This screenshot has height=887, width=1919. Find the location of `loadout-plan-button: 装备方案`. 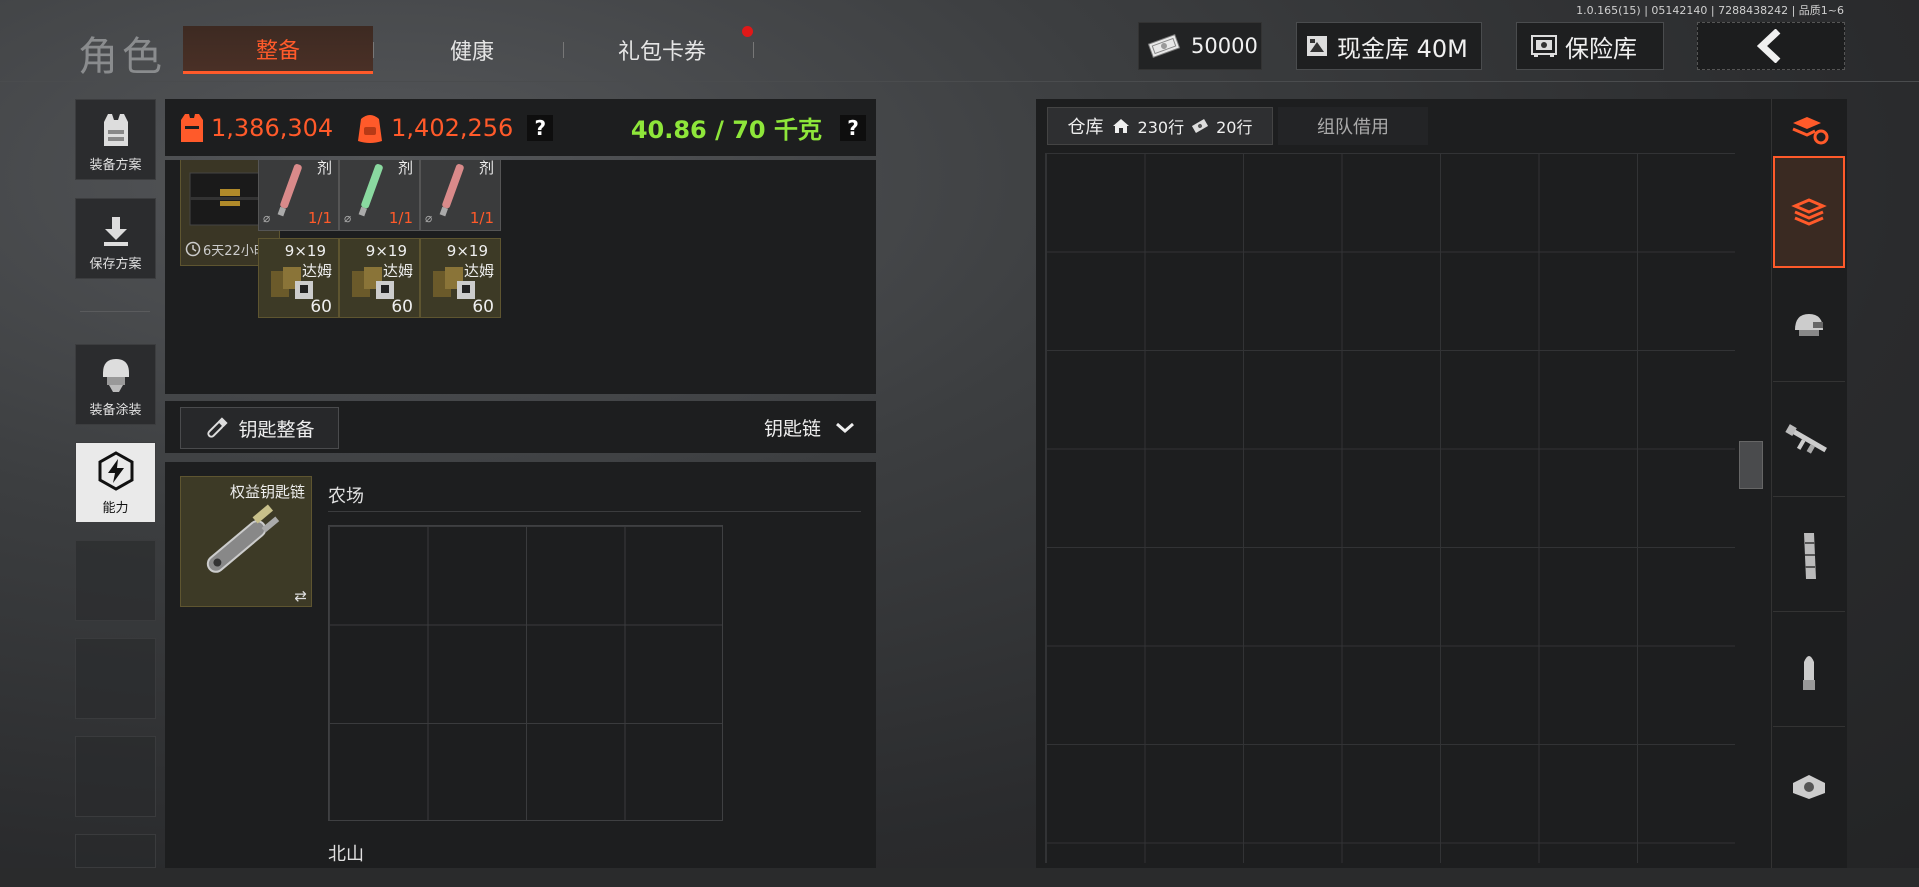

loadout-plan-button: 装备方案 is located at coordinates (115, 139).